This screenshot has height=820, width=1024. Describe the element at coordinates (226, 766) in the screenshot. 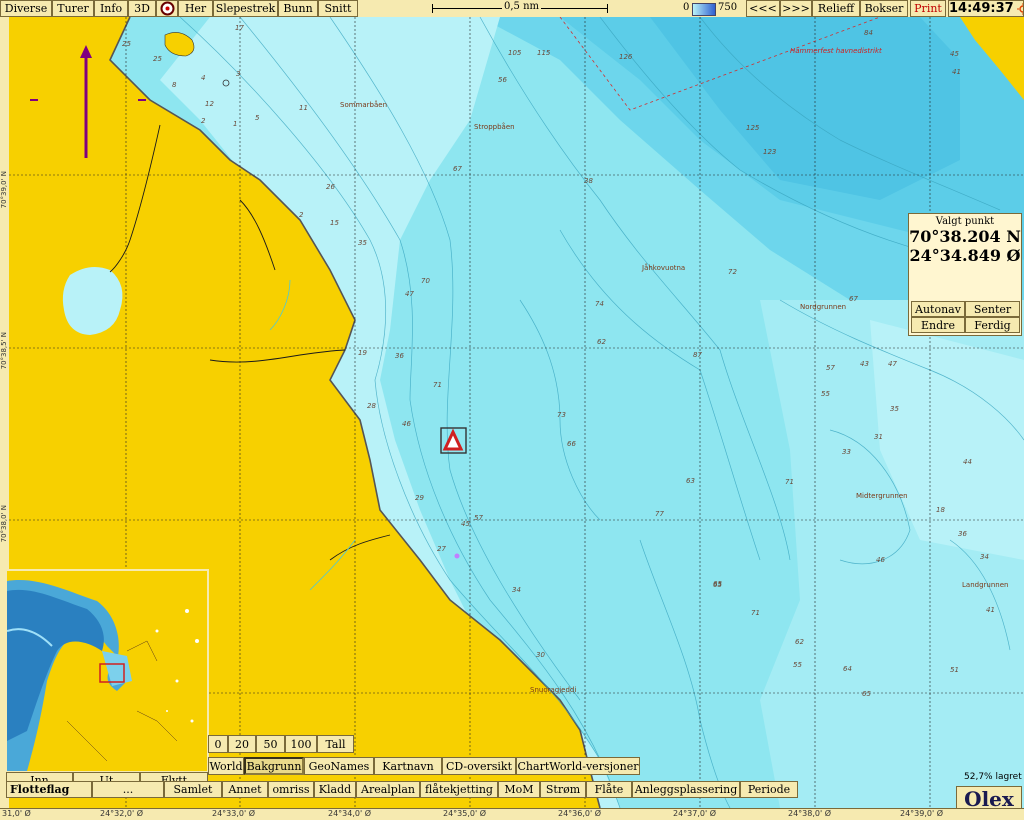

I see `layer-world-button: World` at that location.